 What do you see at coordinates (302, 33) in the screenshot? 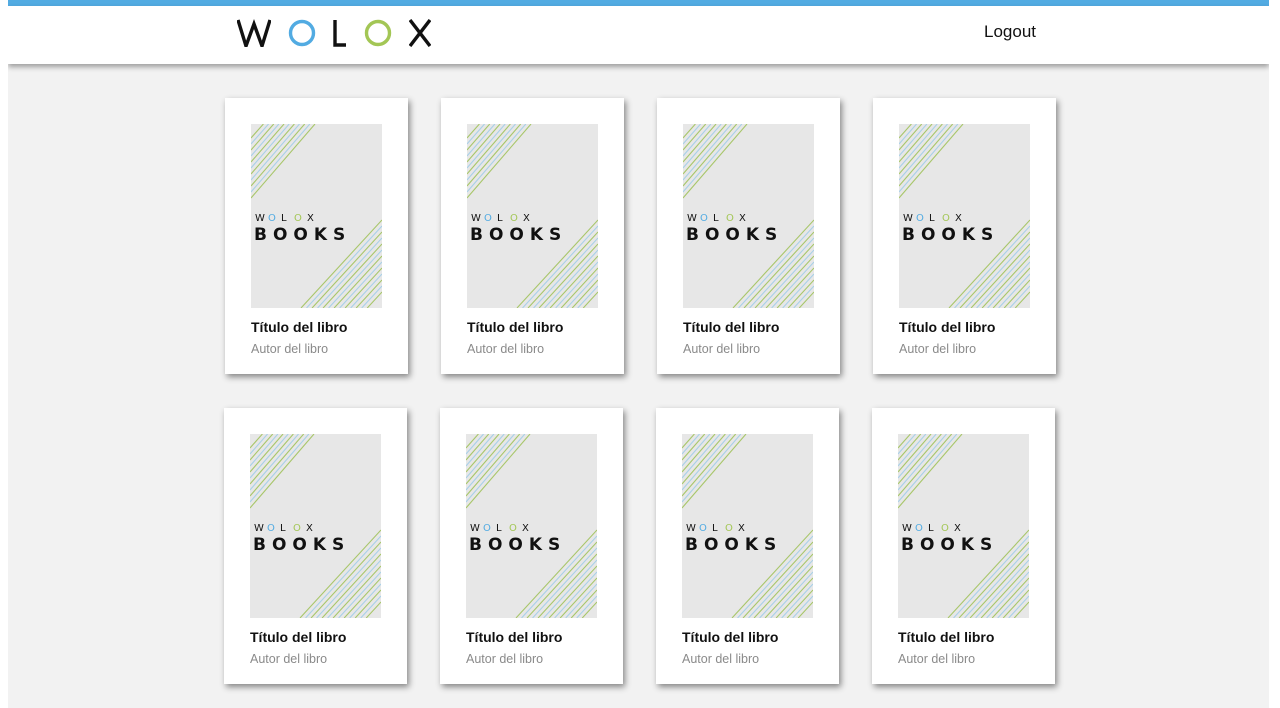
I see `logo-letter-o-blue` at bounding box center [302, 33].